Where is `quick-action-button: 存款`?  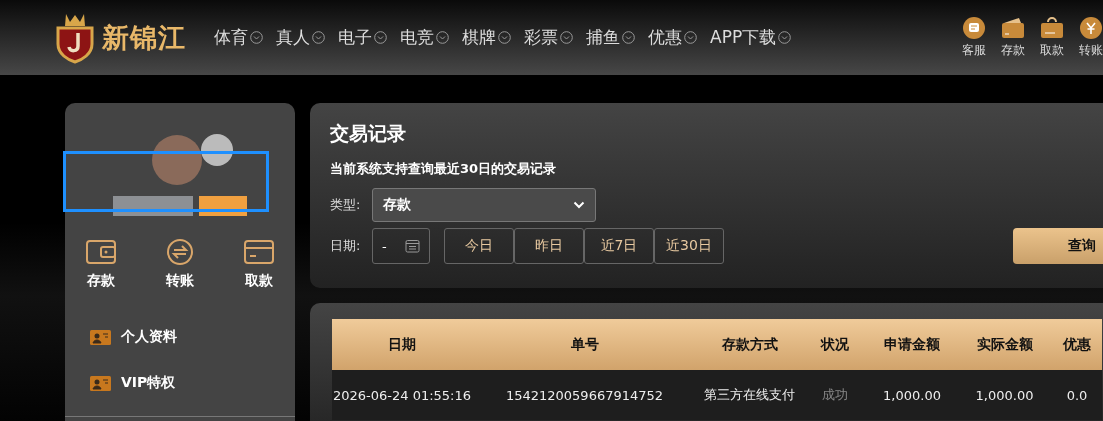
quick-action-button: 存款 is located at coordinates (101, 264).